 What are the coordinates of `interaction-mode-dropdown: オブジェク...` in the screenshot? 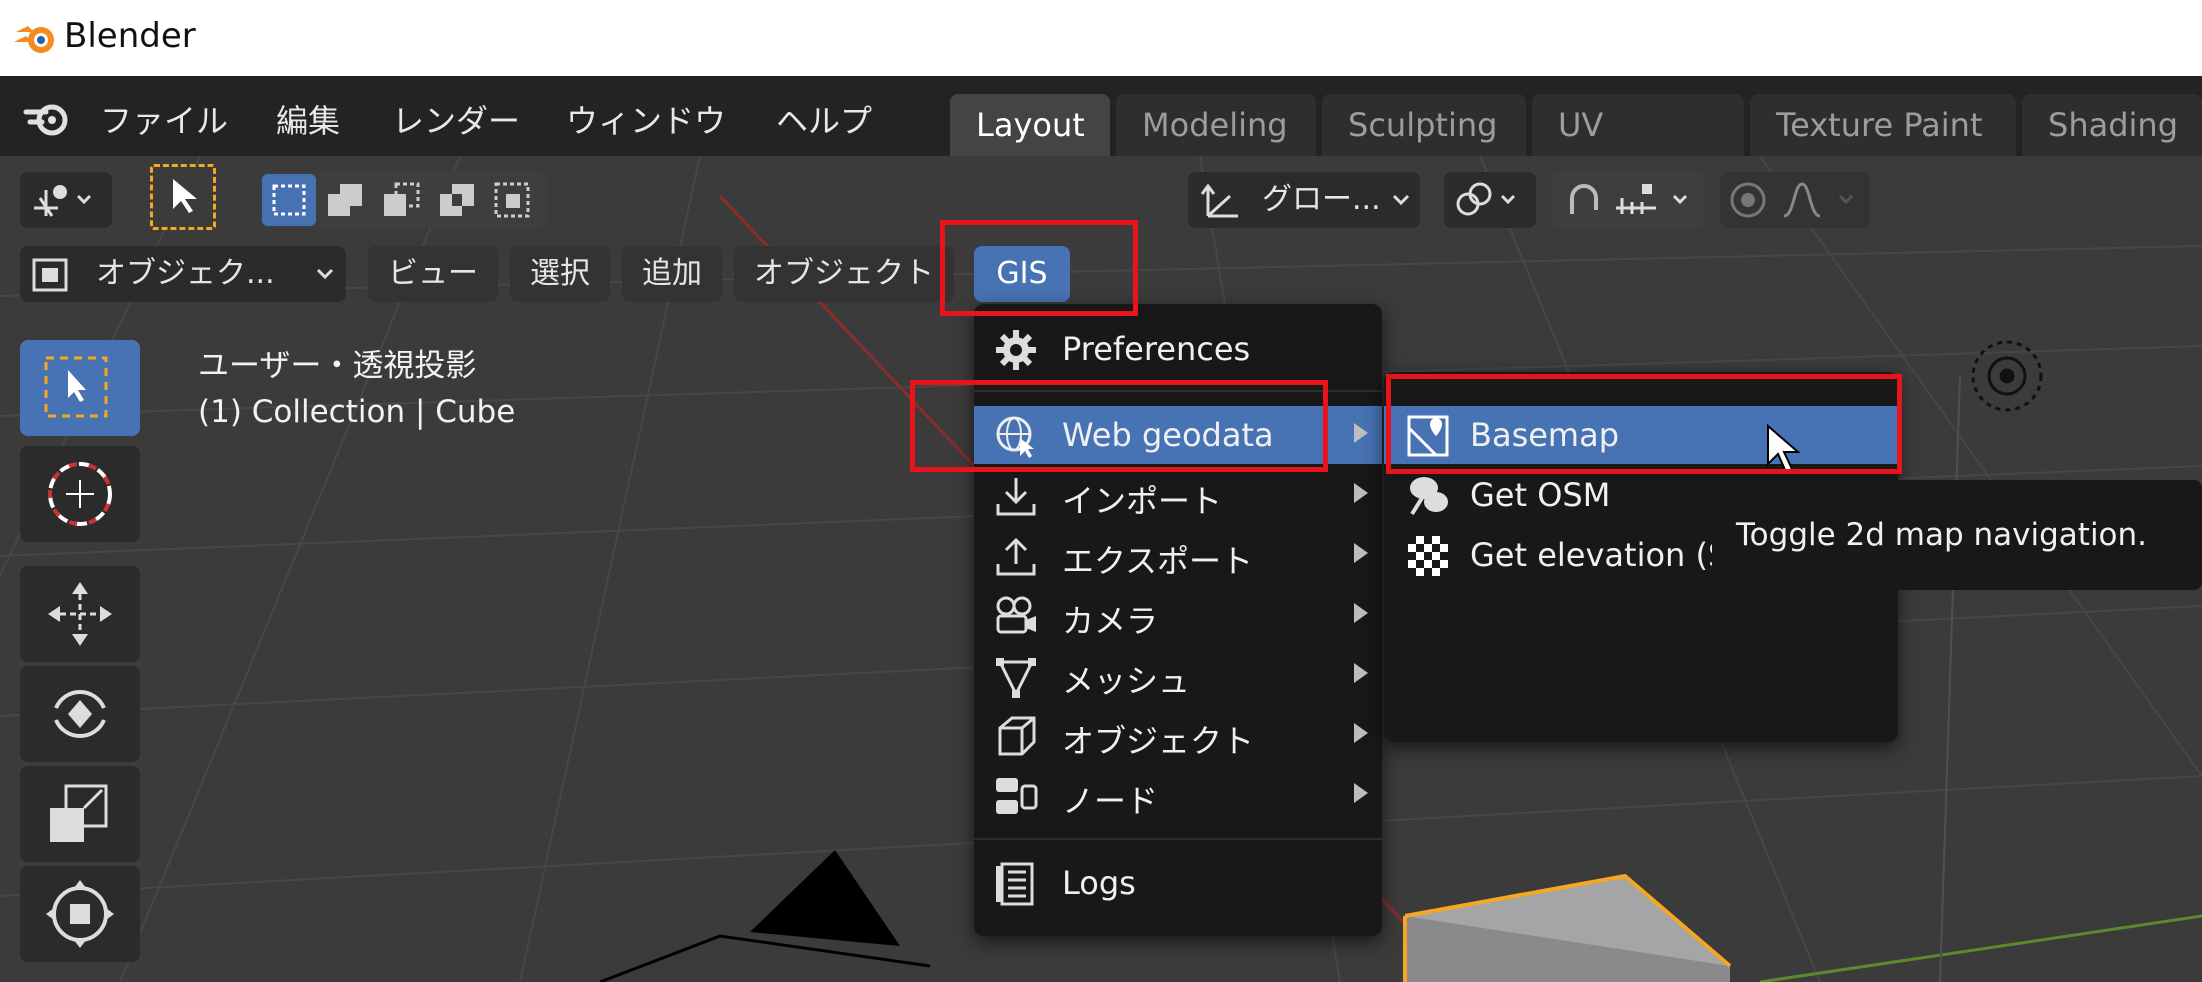 It's located at (183, 274).